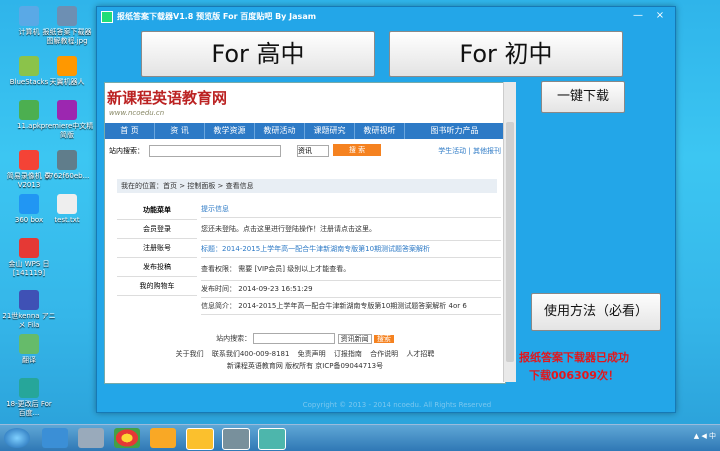 This screenshot has width=720, height=451. Describe the element at coordinates (596, 312) in the screenshot. I see `usage-guide-button: 使用方法（必看）` at that location.